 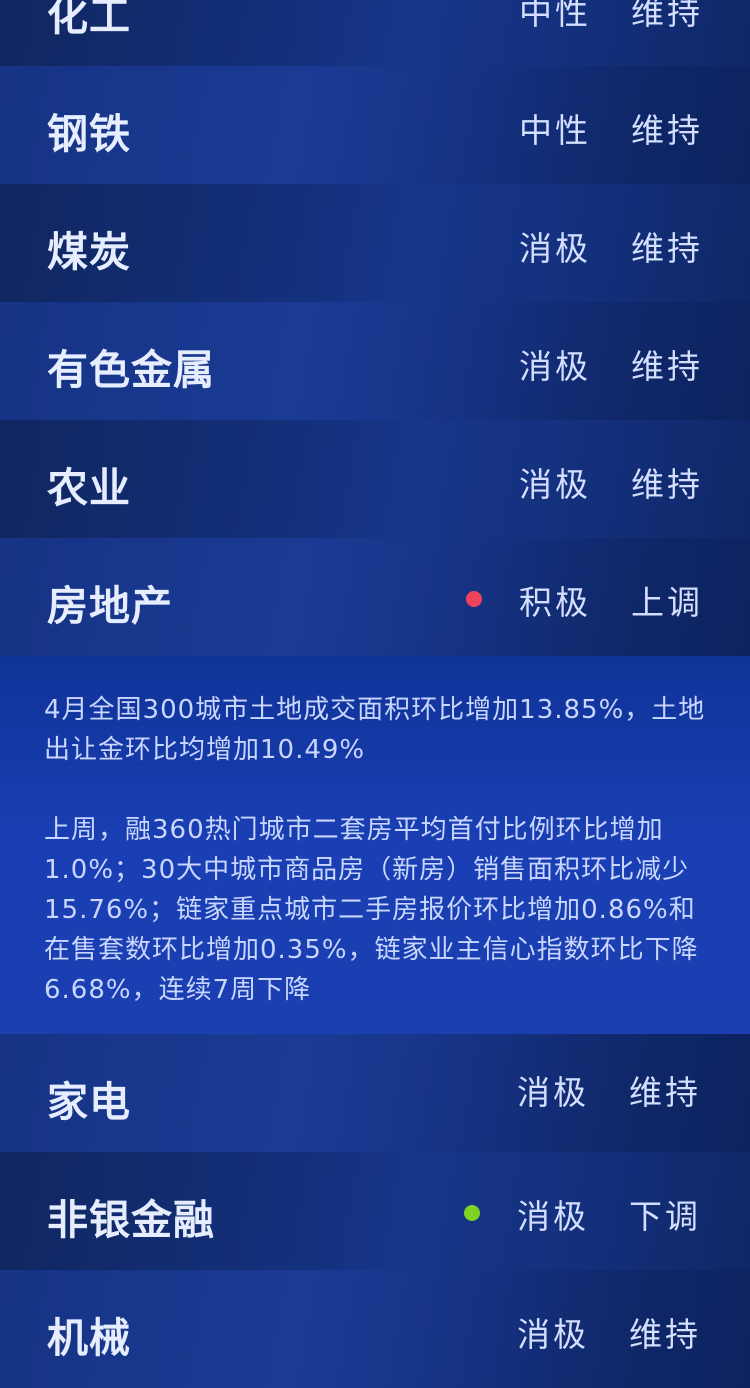 I want to click on sector-row-steel: 钢铁 中性 维持, so click(x=375, y=125).